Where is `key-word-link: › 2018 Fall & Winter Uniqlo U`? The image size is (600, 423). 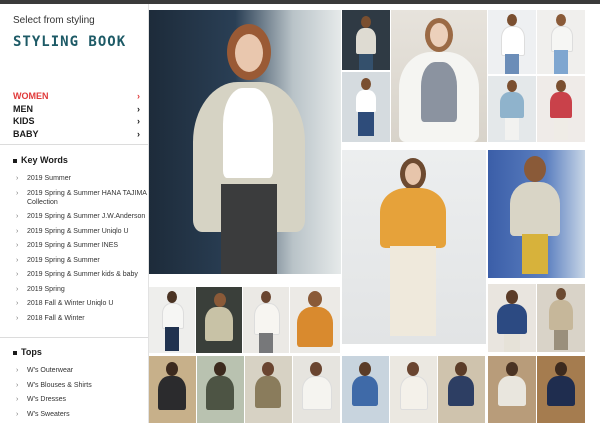 key-word-link: › 2018 Fall & Winter Uniqlo U is located at coordinates (74, 303).